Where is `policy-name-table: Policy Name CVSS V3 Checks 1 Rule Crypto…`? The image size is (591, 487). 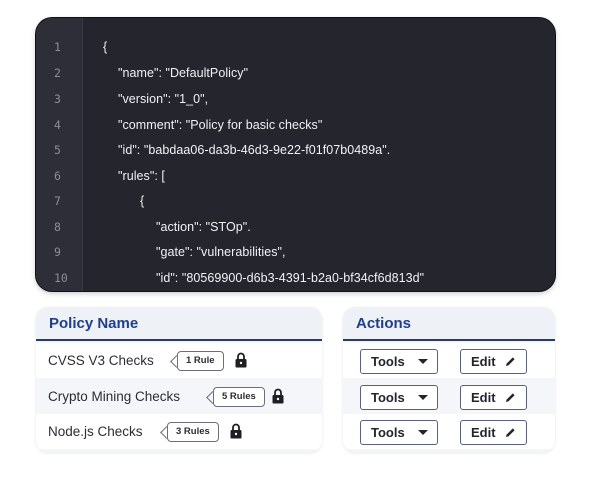 policy-name-table: Policy Name CVSS V3 Checks 1 Rule Crypto… is located at coordinates (179, 379).